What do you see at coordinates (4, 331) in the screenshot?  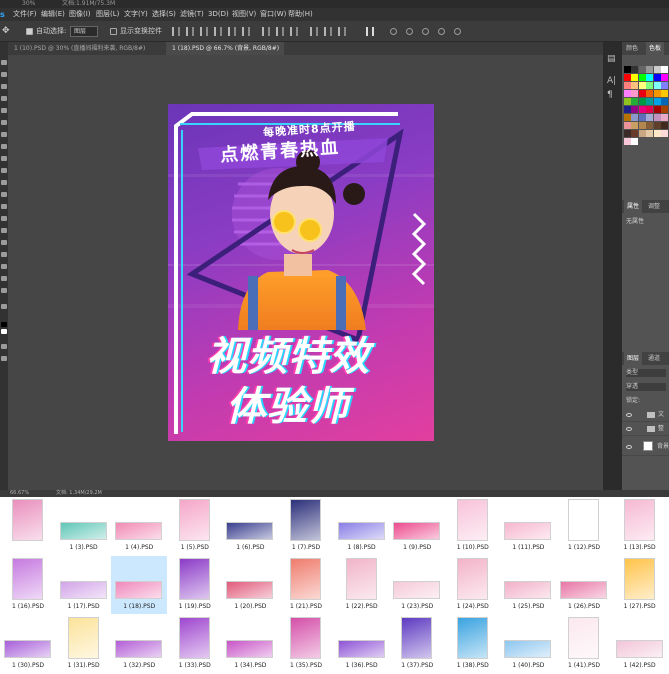 I see `background-color-swatch` at bounding box center [4, 331].